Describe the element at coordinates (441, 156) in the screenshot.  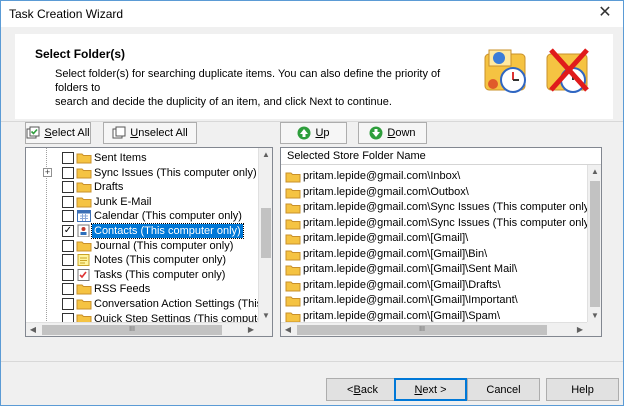
I see `column-header: Selected Store Folder Name` at that location.